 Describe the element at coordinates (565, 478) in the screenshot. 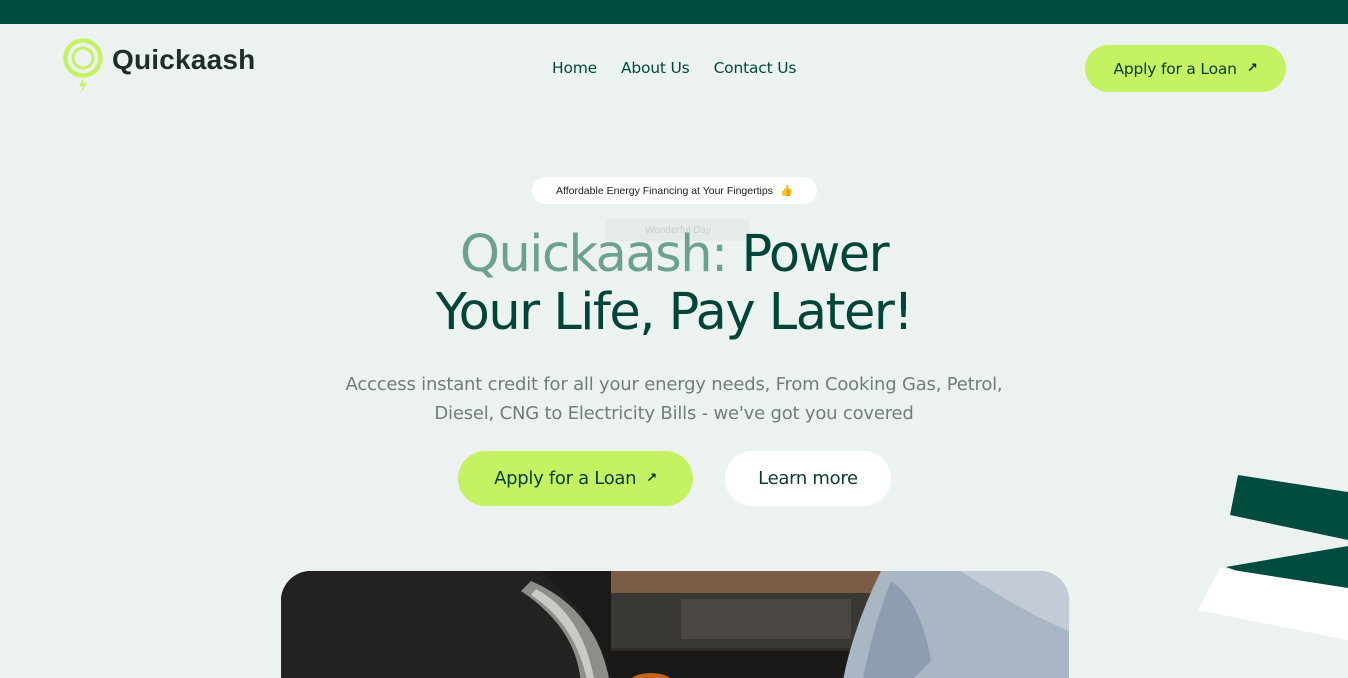

I see `apply-loan-label: Apply for a Loan` at that location.